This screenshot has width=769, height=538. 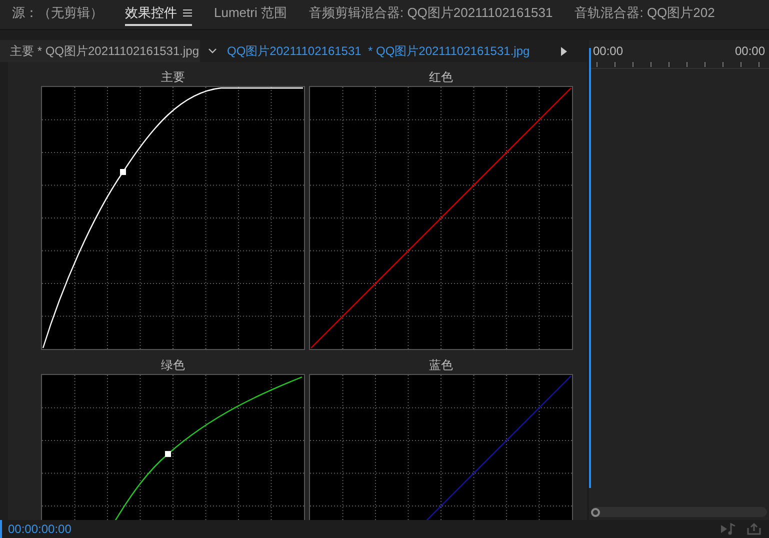 I want to click on timeline-start-time: 00:00, so click(x=608, y=51).